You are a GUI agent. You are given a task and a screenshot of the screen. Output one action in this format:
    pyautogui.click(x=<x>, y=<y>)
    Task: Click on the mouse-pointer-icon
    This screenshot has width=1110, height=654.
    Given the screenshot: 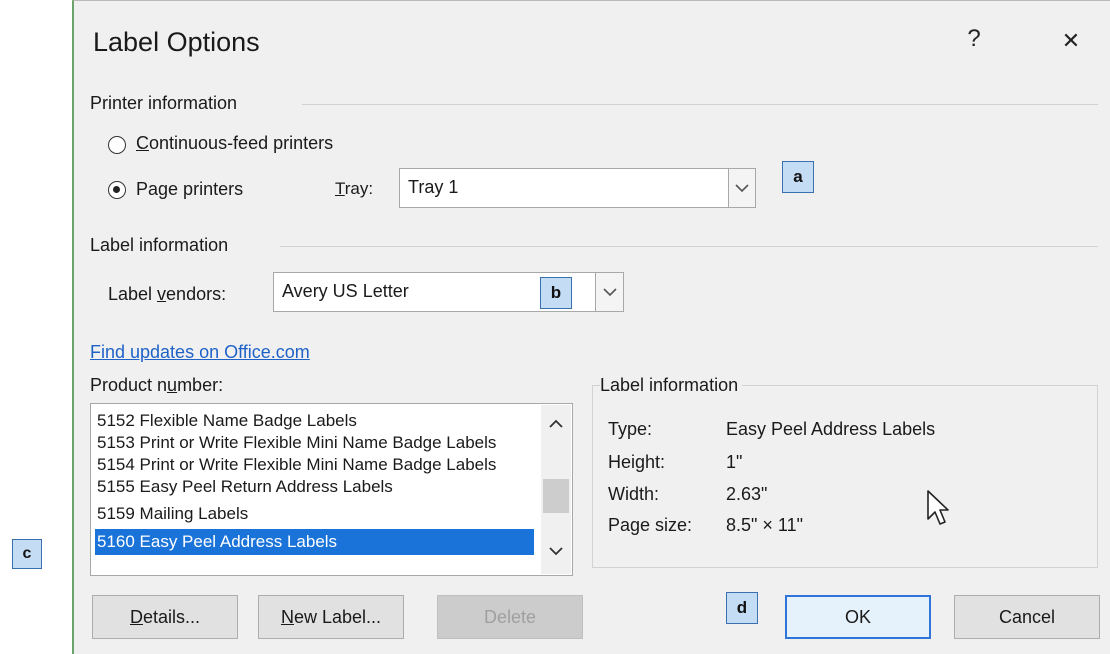 What is the action you would take?
    pyautogui.click(x=938, y=507)
    